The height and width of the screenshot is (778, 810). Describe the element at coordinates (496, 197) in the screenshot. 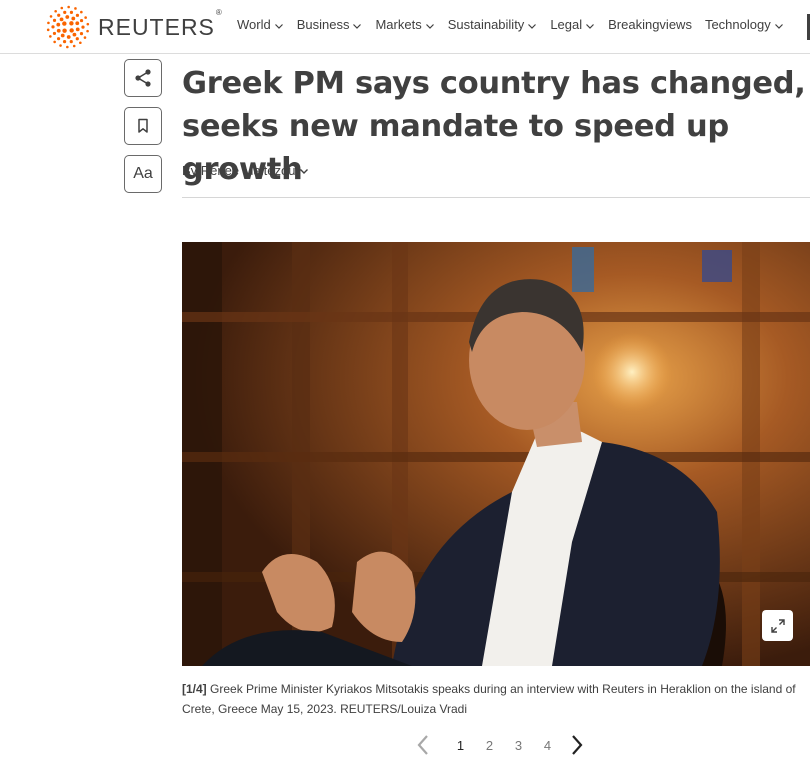

I see `header-divider` at that location.